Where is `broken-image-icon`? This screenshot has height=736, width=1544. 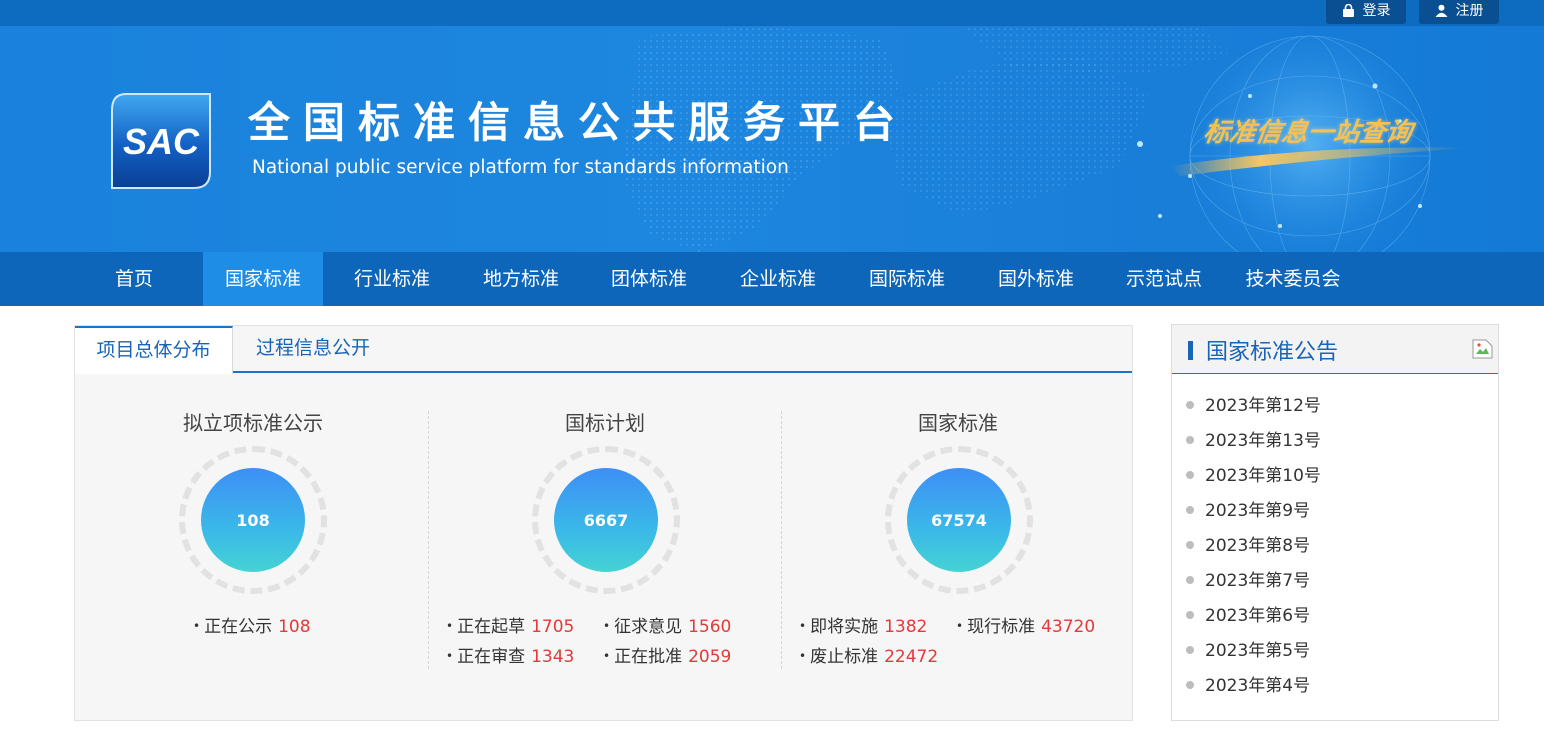 broken-image-icon is located at coordinates (1482, 349).